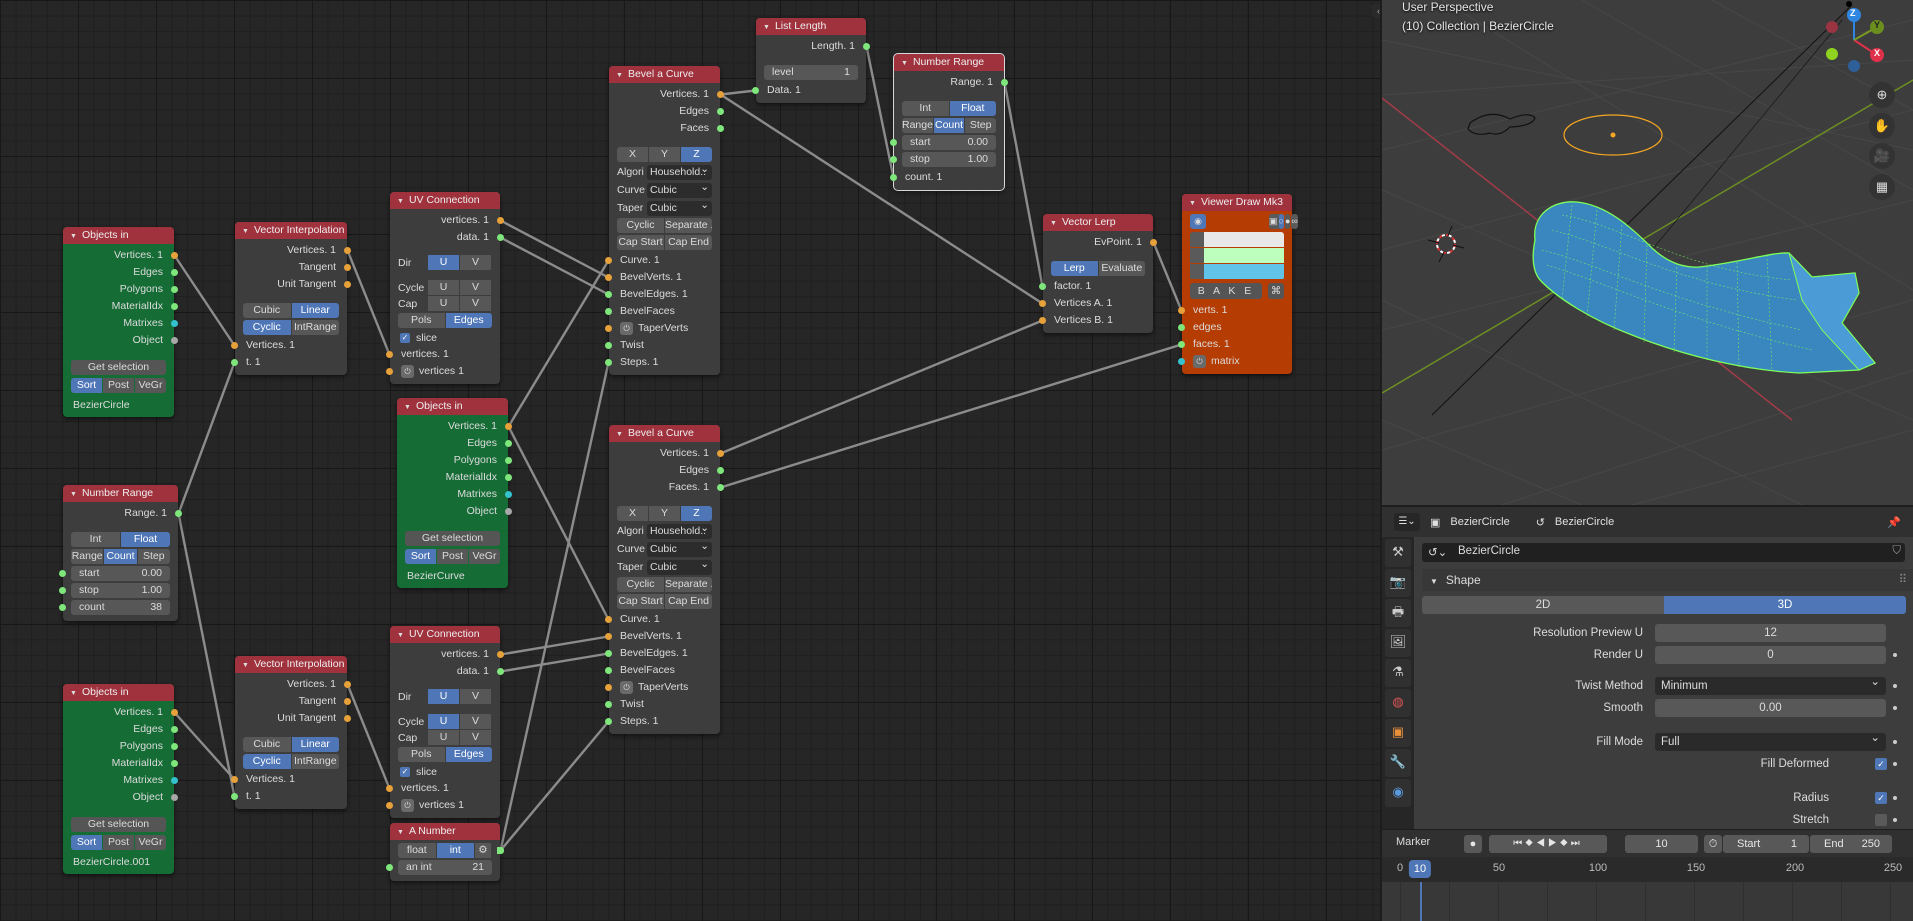 This screenshot has height=921, width=1913. What do you see at coordinates (475, 721) in the screenshot?
I see `cycle-v-toggle: V` at bounding box center [475, 721].